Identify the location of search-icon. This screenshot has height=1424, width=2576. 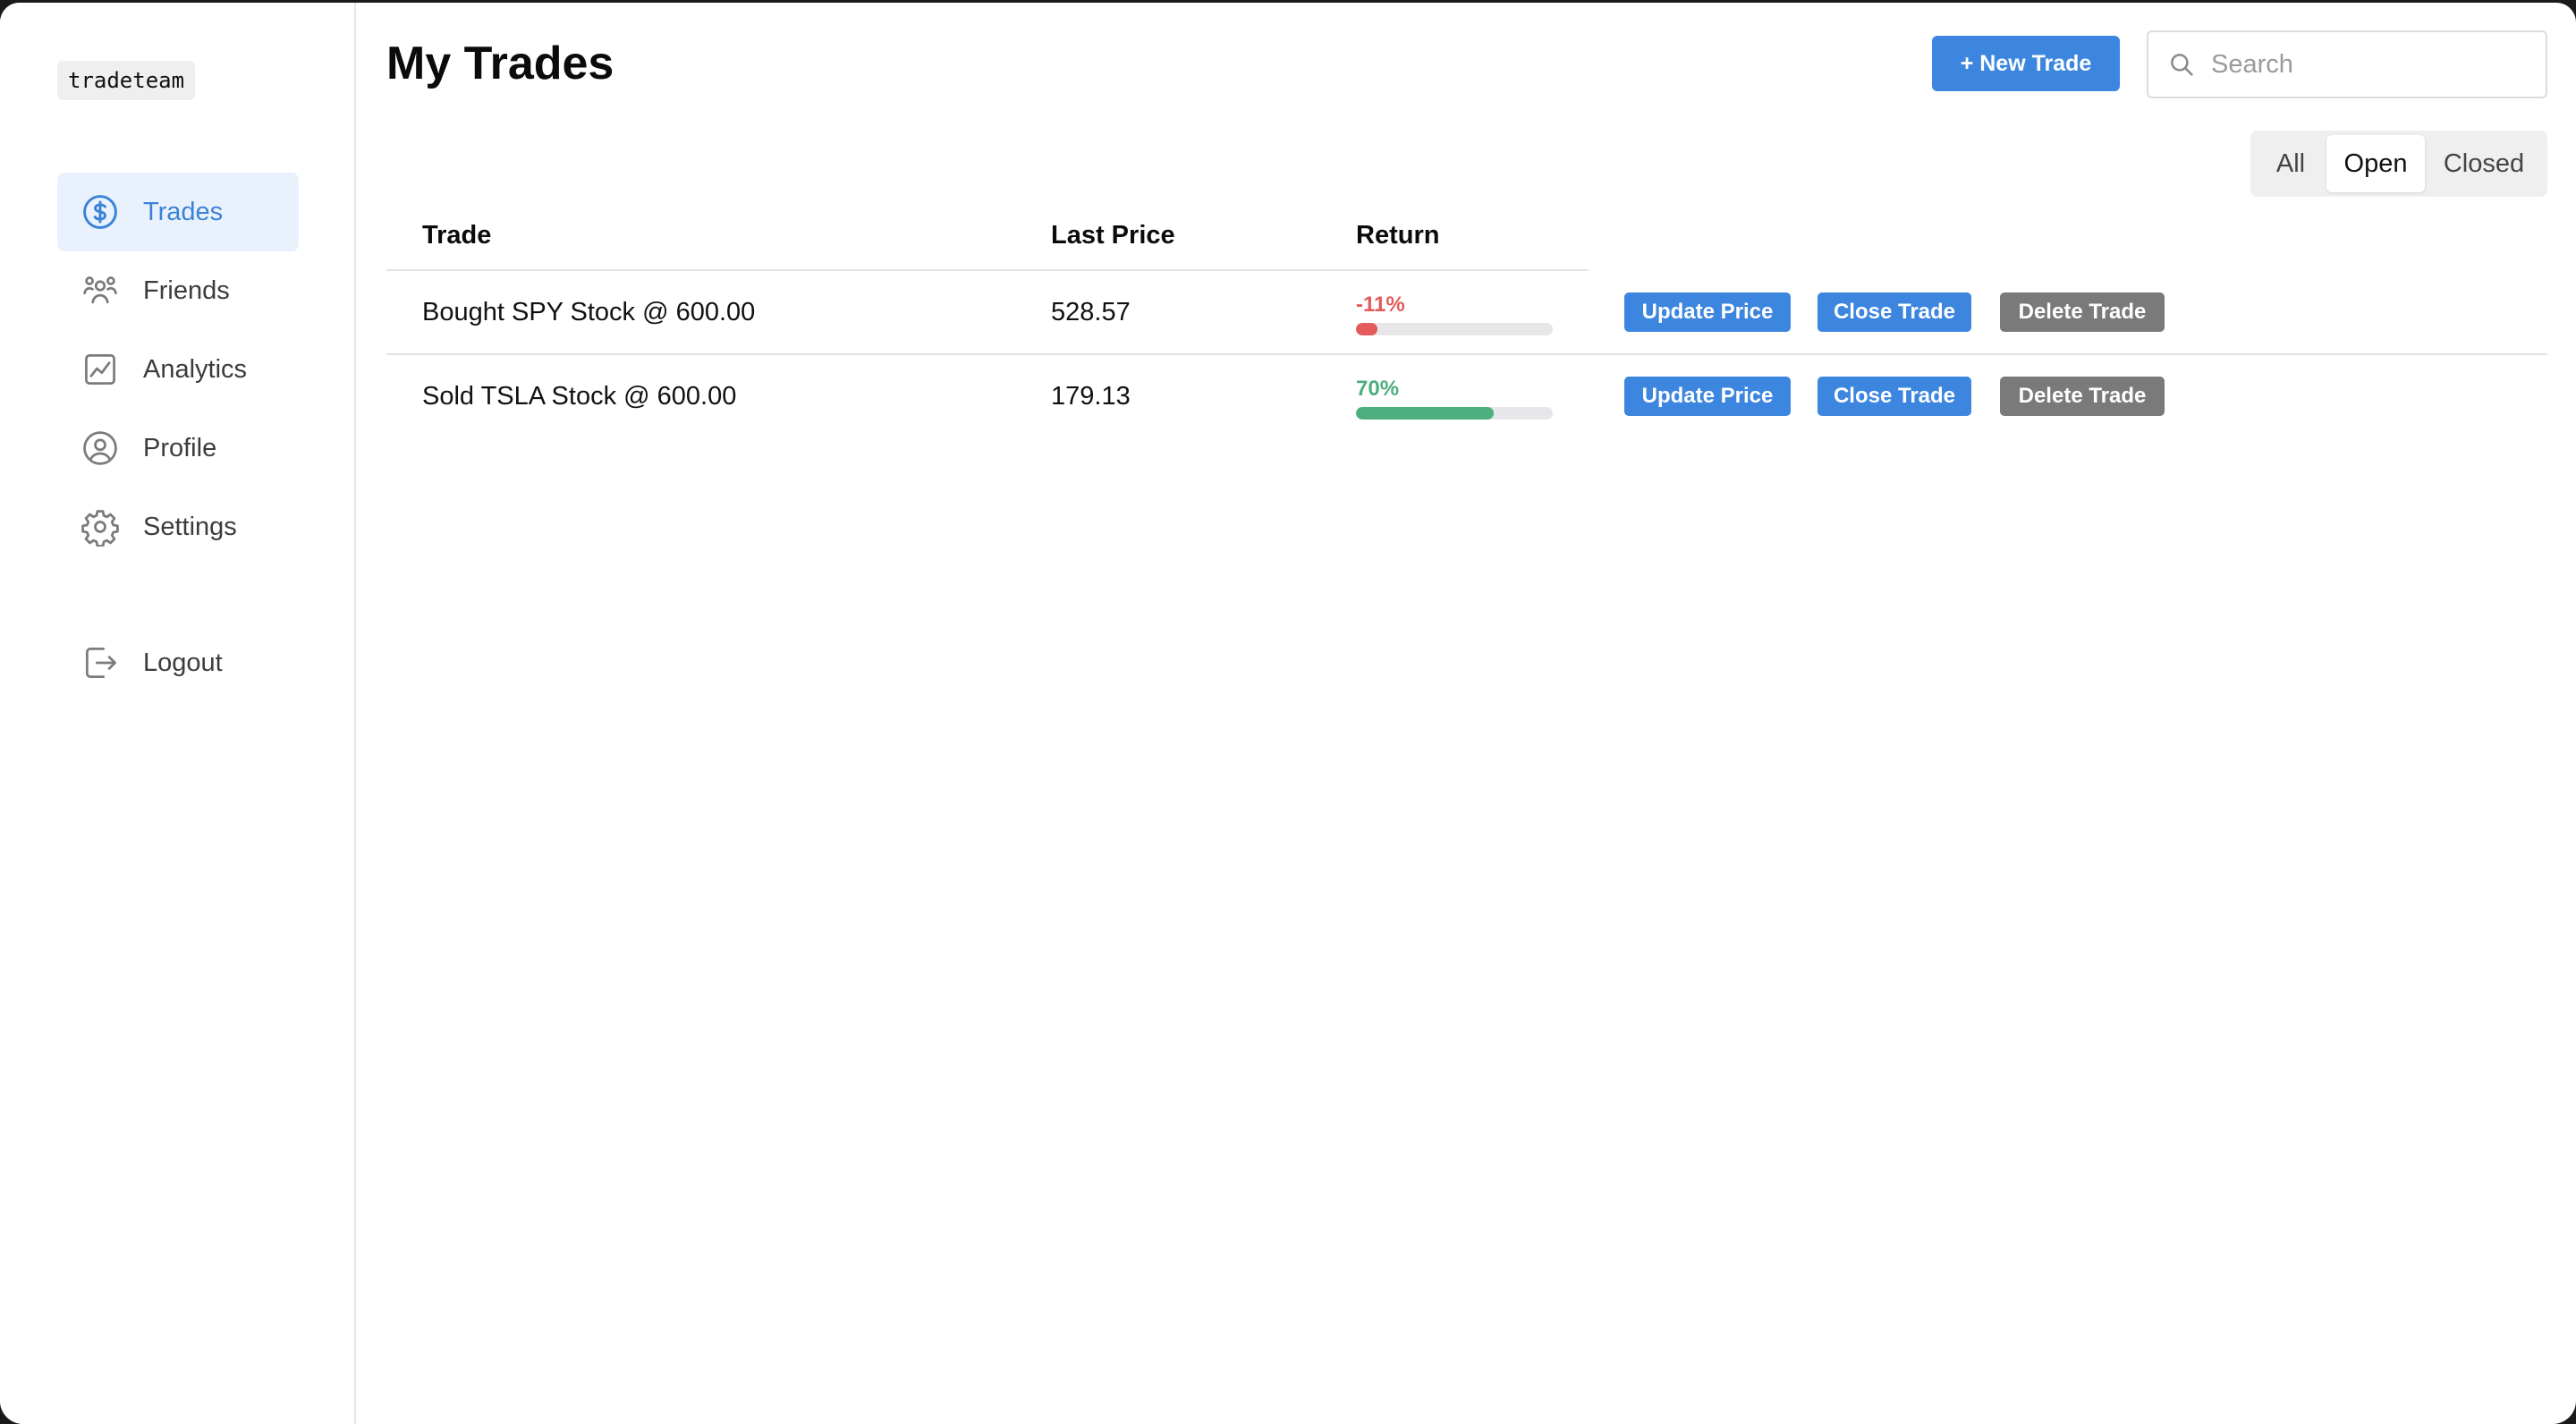
(2181, 64).